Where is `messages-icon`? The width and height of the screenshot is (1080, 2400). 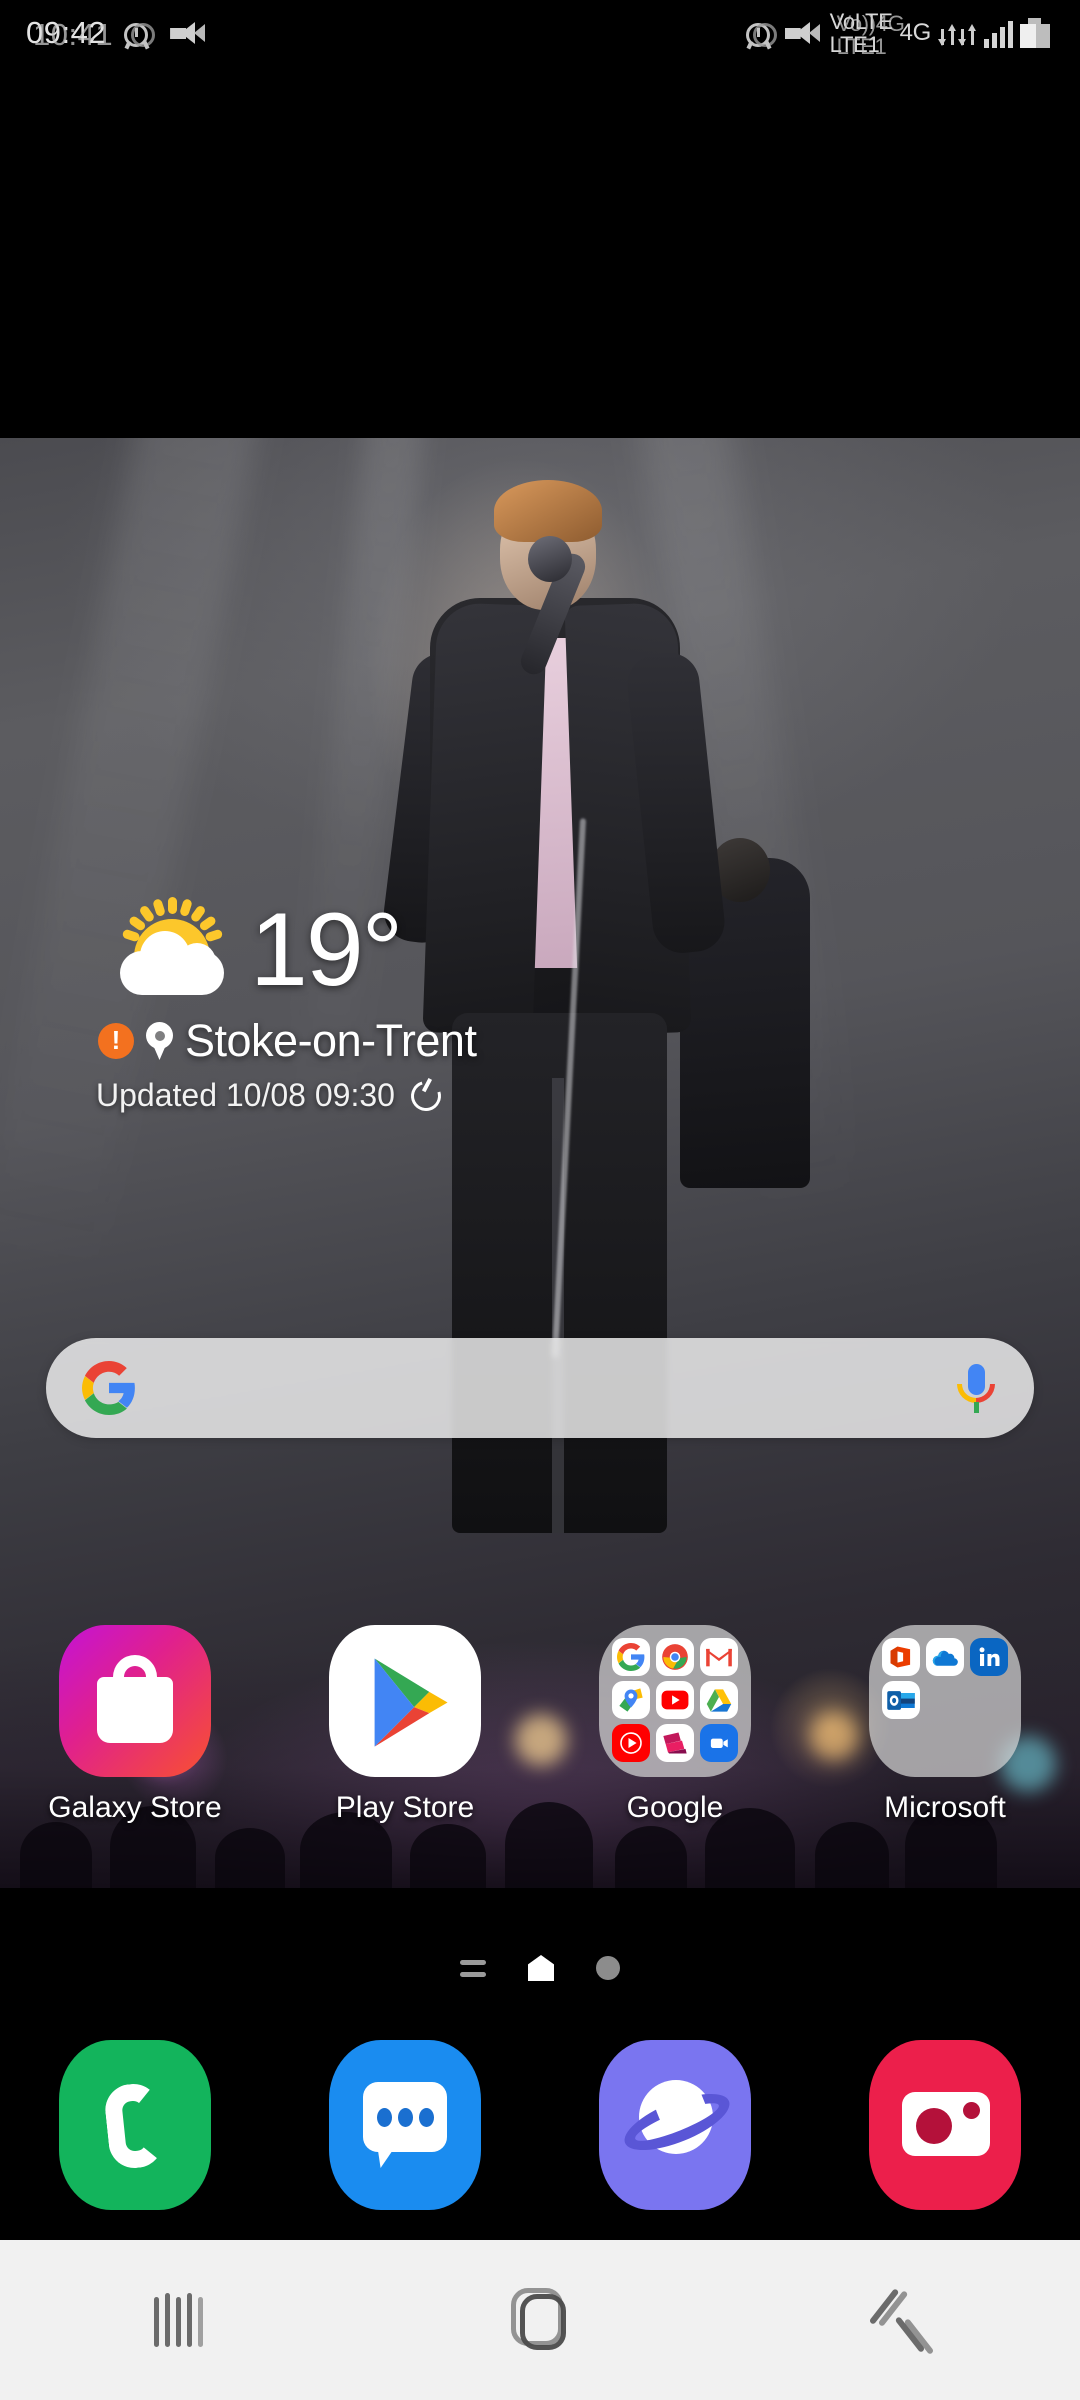
messages-icon is located at coordinates (405, 2125).